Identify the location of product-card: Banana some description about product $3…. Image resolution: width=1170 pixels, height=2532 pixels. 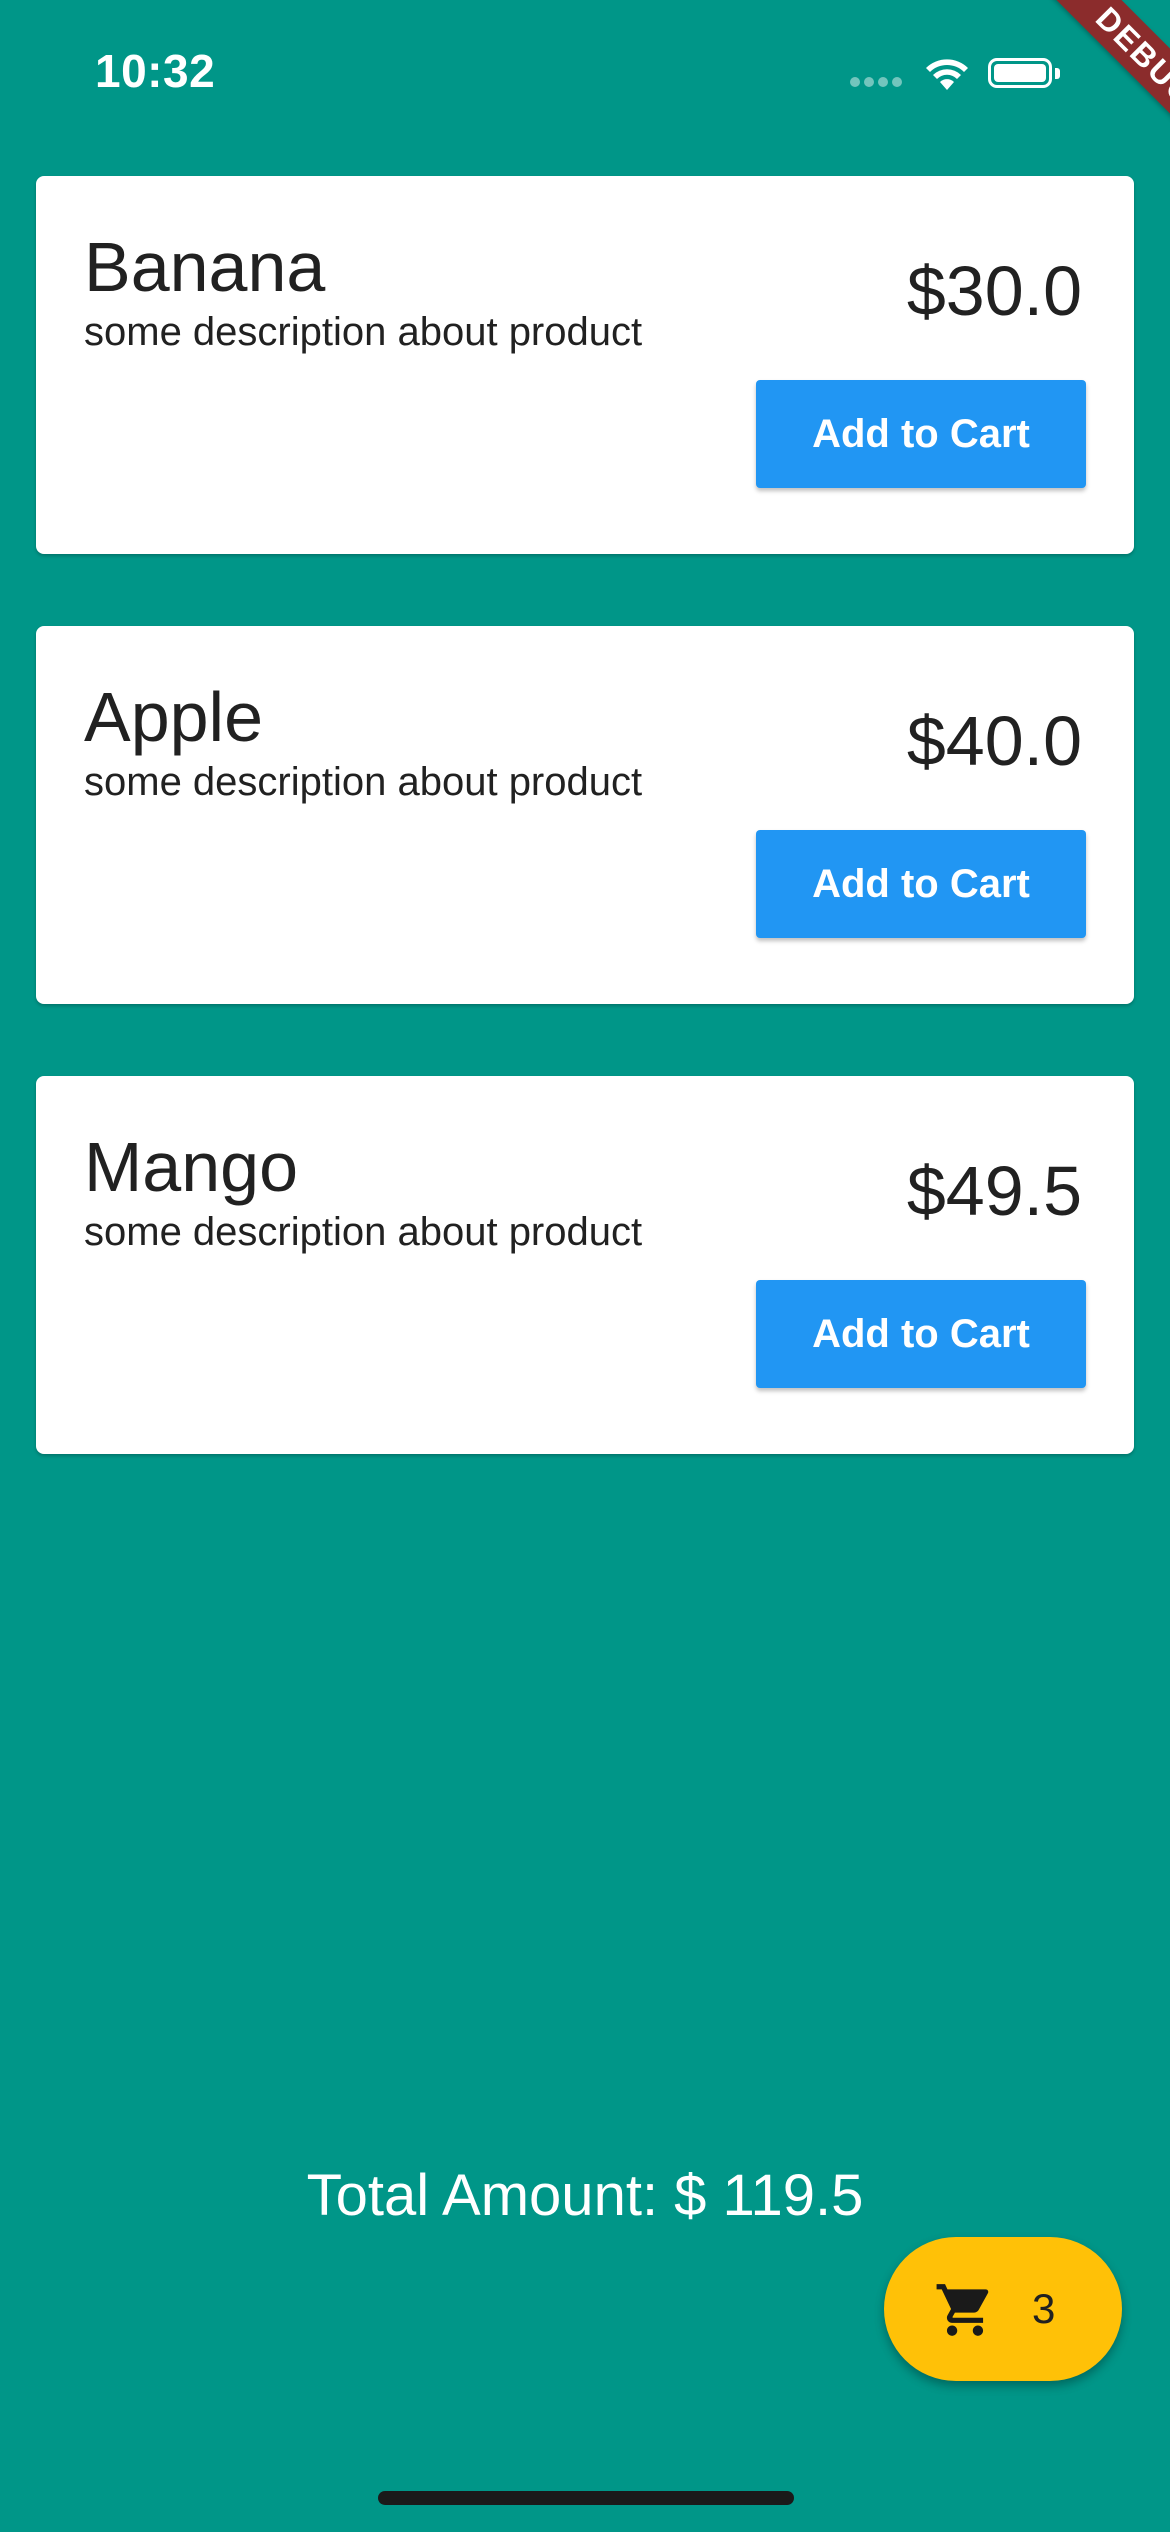
(585, 365).